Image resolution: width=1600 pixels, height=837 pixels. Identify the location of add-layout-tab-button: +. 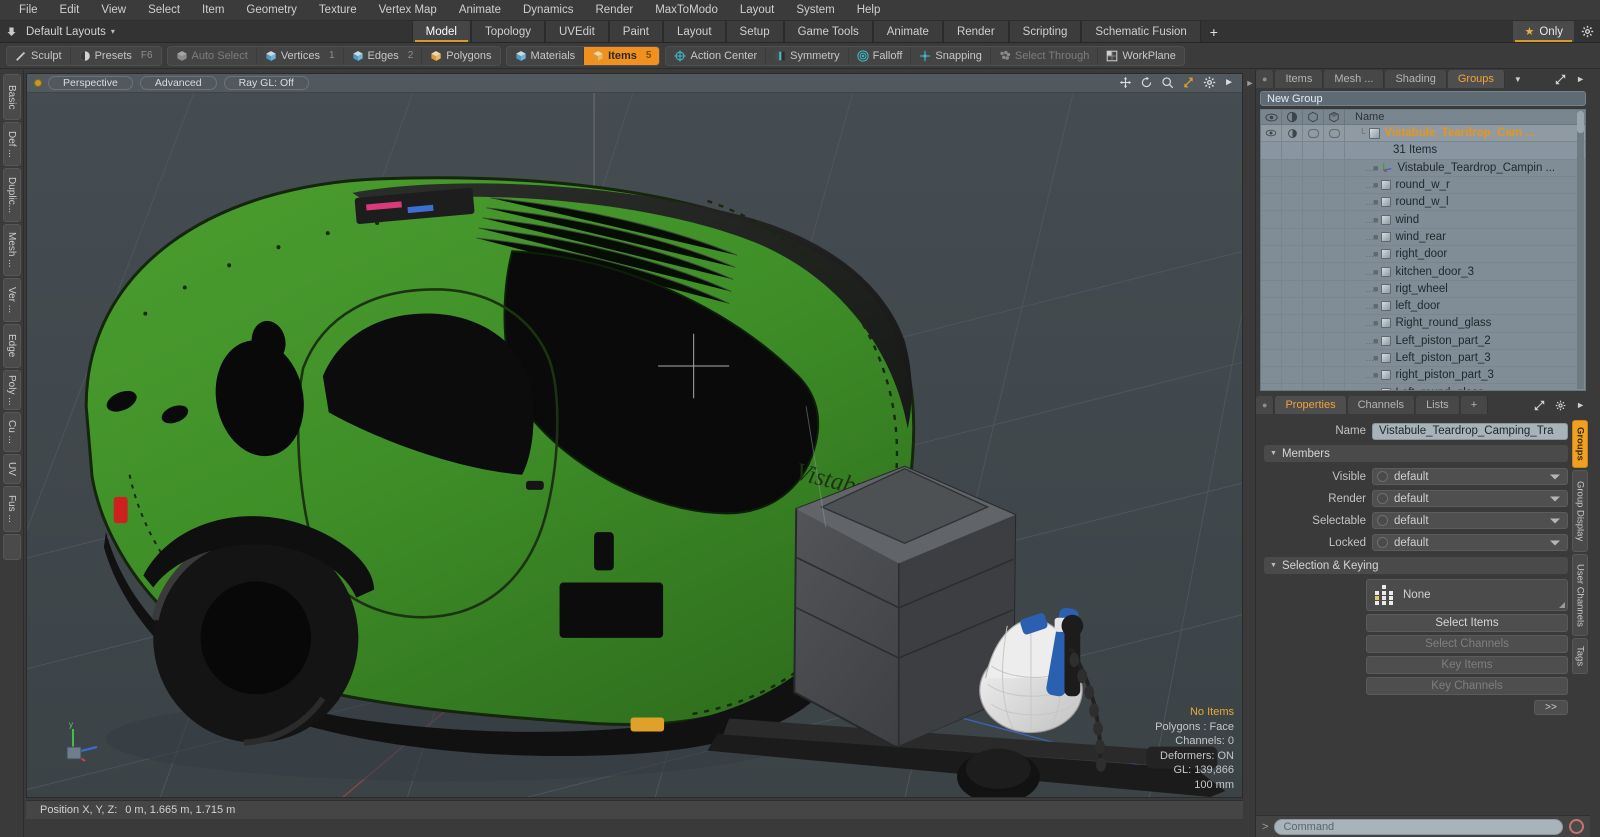
(1213, 31).